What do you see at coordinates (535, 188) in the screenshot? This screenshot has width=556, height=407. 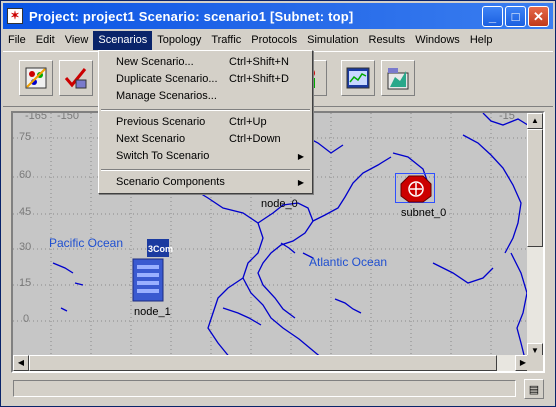 I see `vertical-scroll-thumb` at bounding box center [535, 188].